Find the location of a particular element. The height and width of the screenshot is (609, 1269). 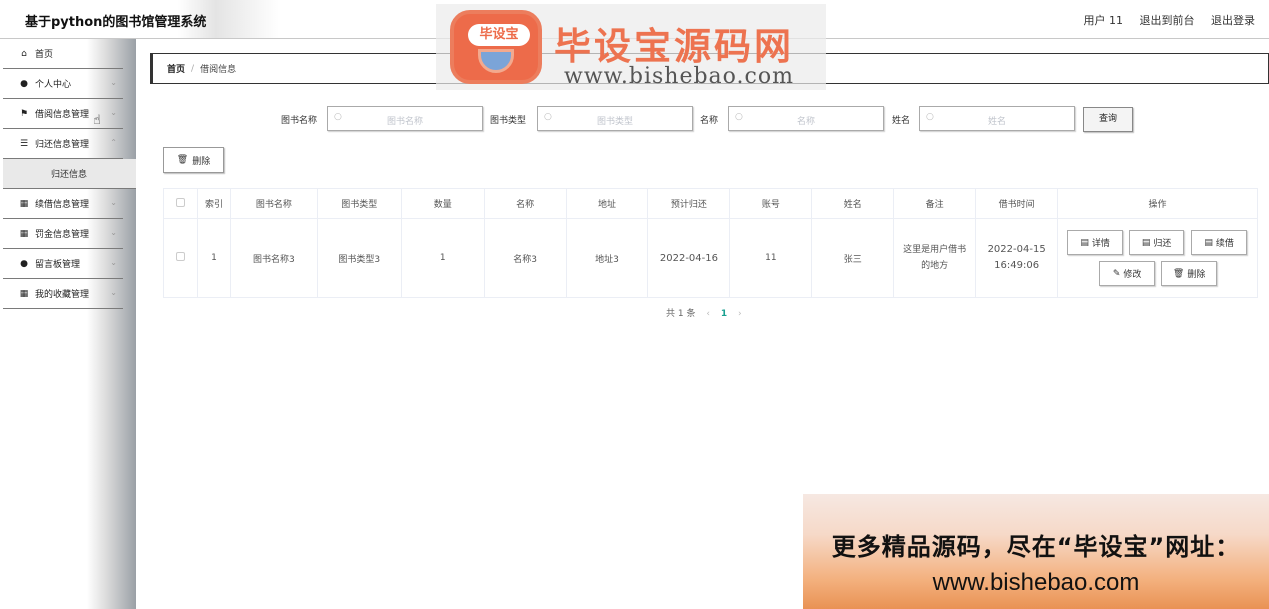

home-icon: ⌂ is located at coordinates (24, 53).